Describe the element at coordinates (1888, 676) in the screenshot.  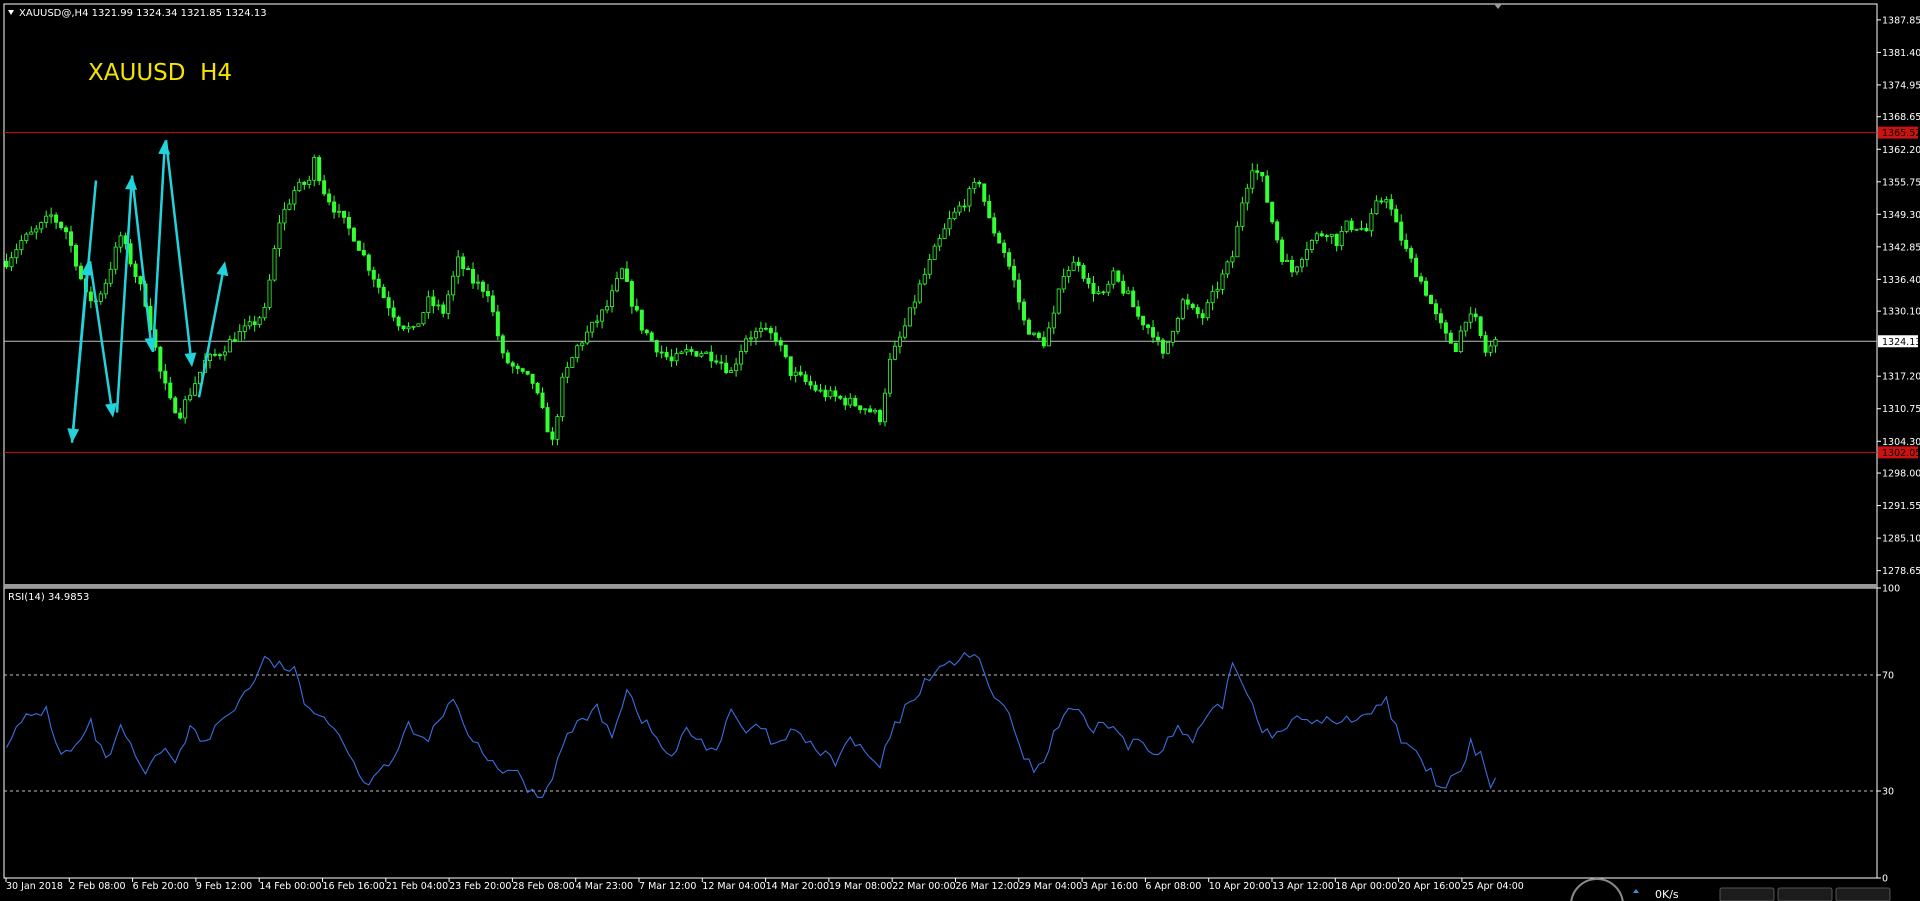
I see `rsi-tick-label: 70` at that location.